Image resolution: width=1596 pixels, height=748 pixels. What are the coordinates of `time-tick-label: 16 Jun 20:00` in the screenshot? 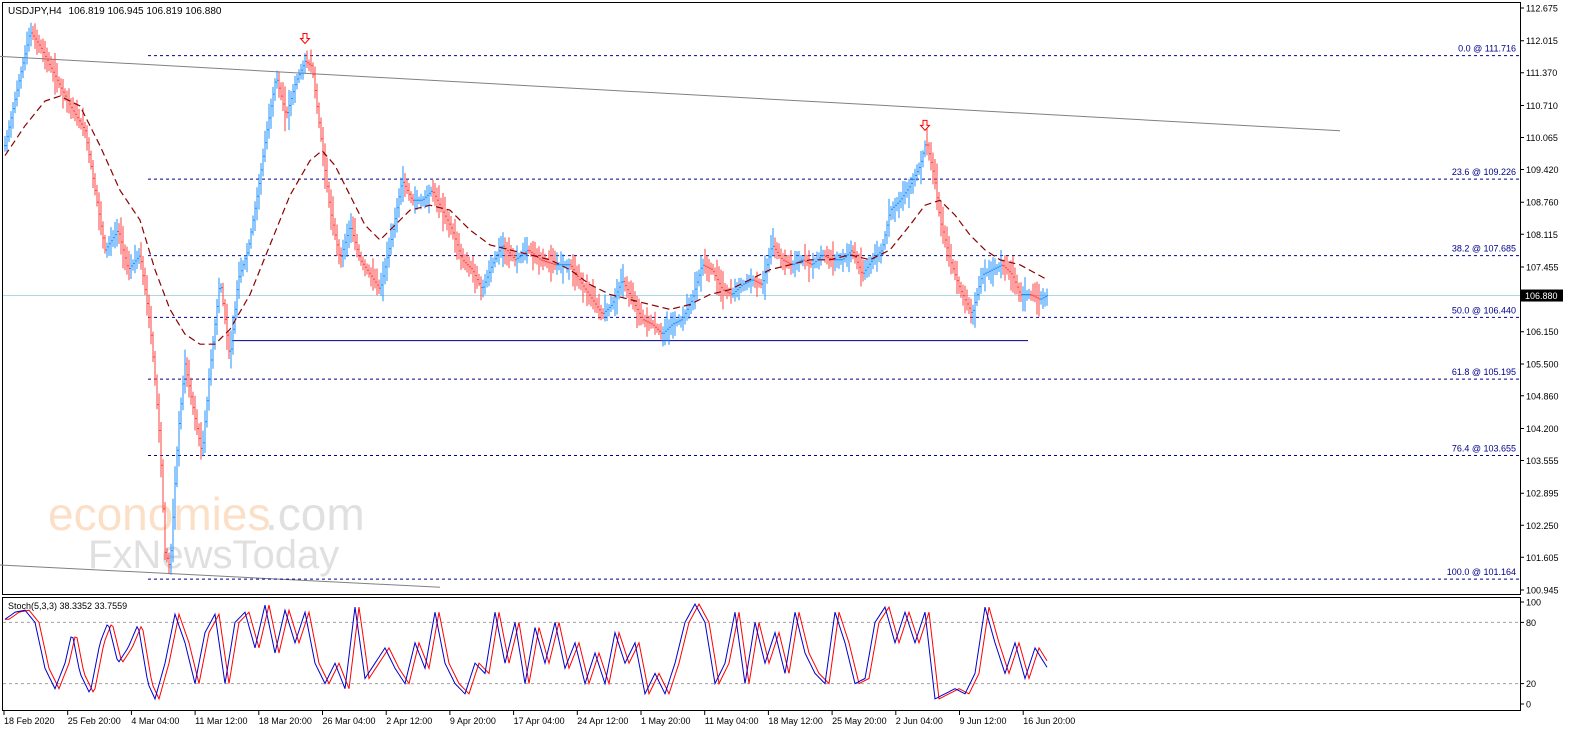 It's located at (1049, 721).